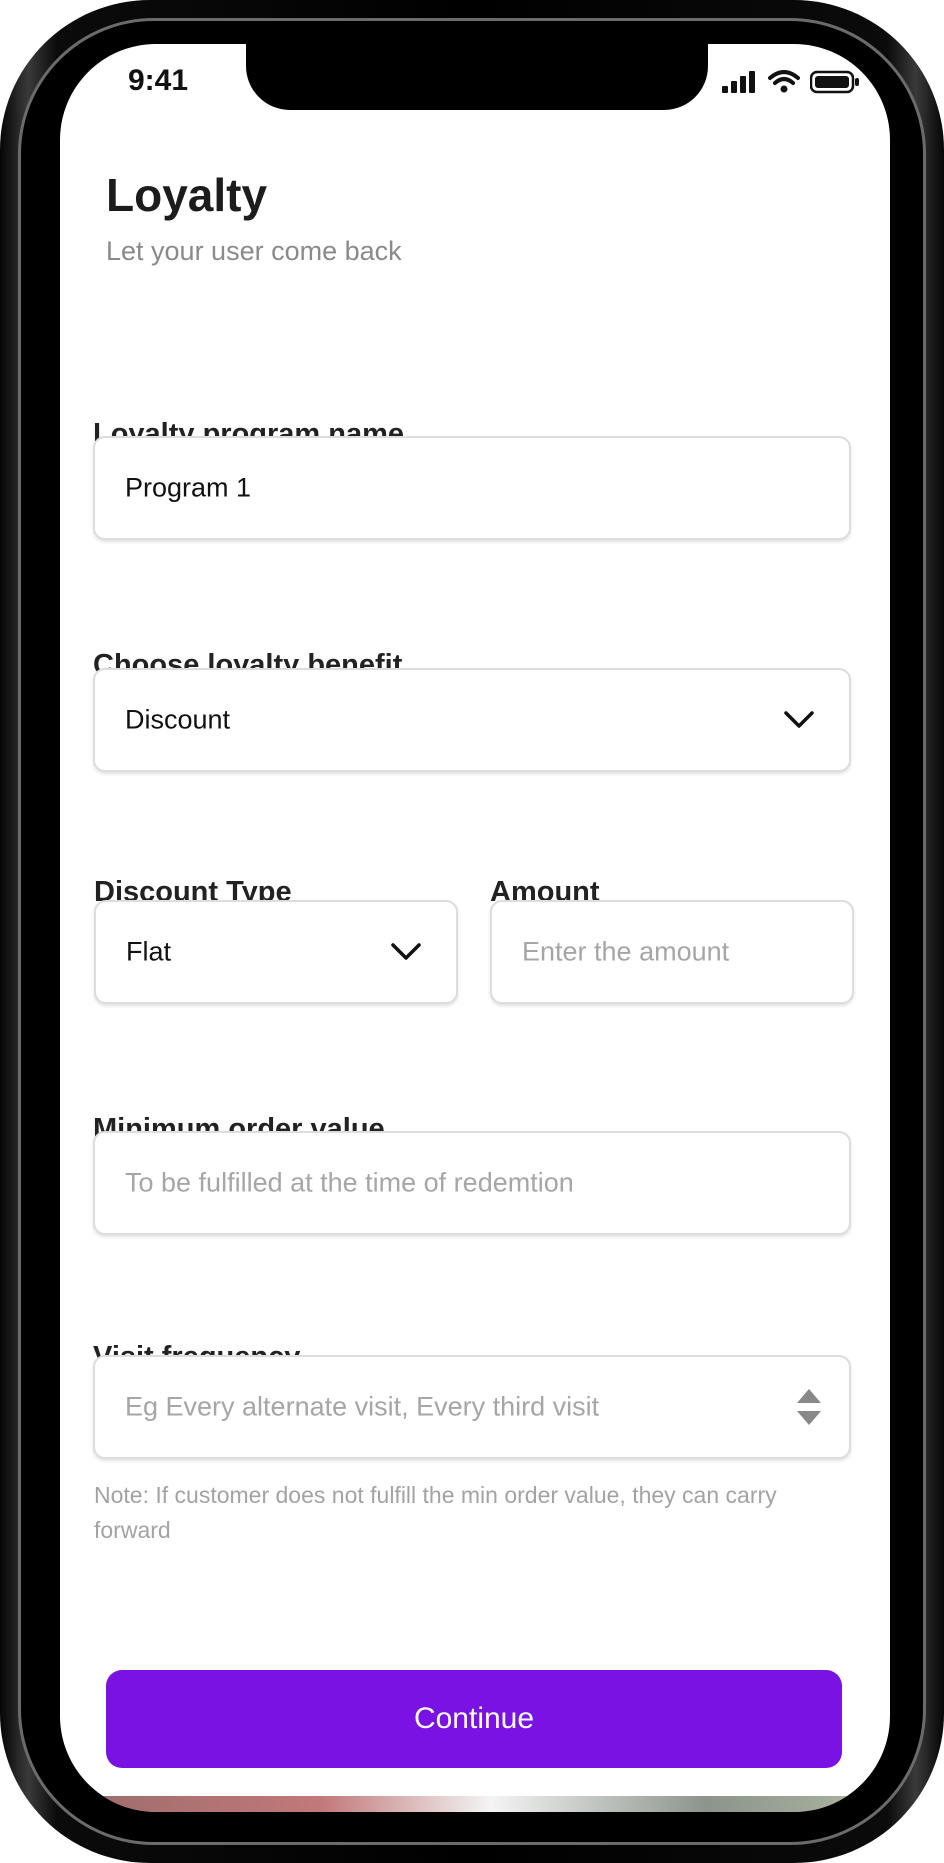 The image size is (944, 1863). Describe the element at coordinates (784, 81) in the screenshot. I see `wifi-icon` at that location.